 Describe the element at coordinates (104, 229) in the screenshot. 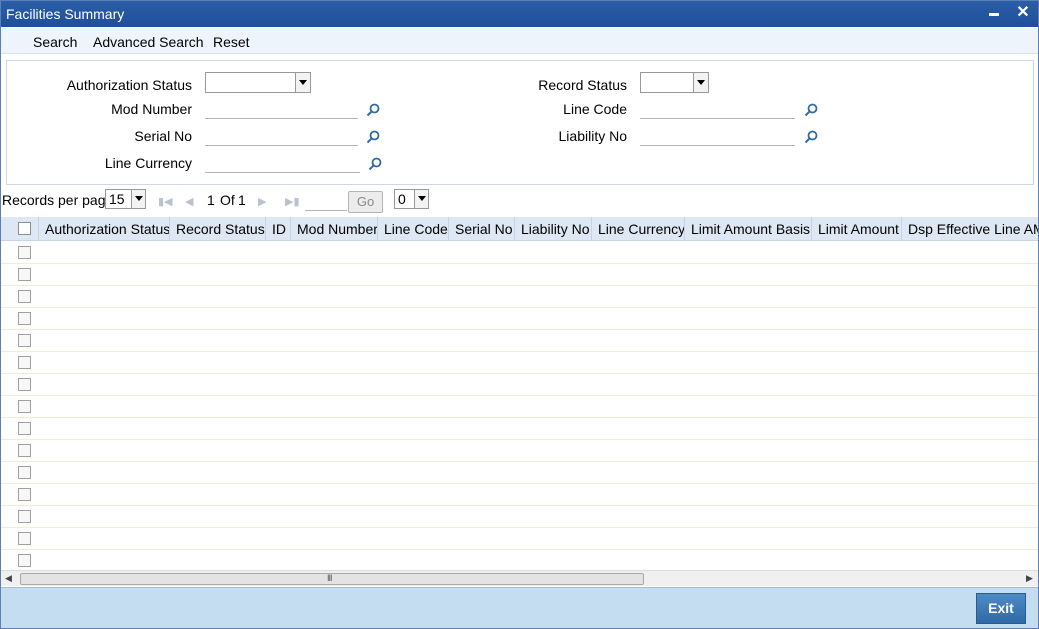

I see `column-header: Authorization Status` at that location.